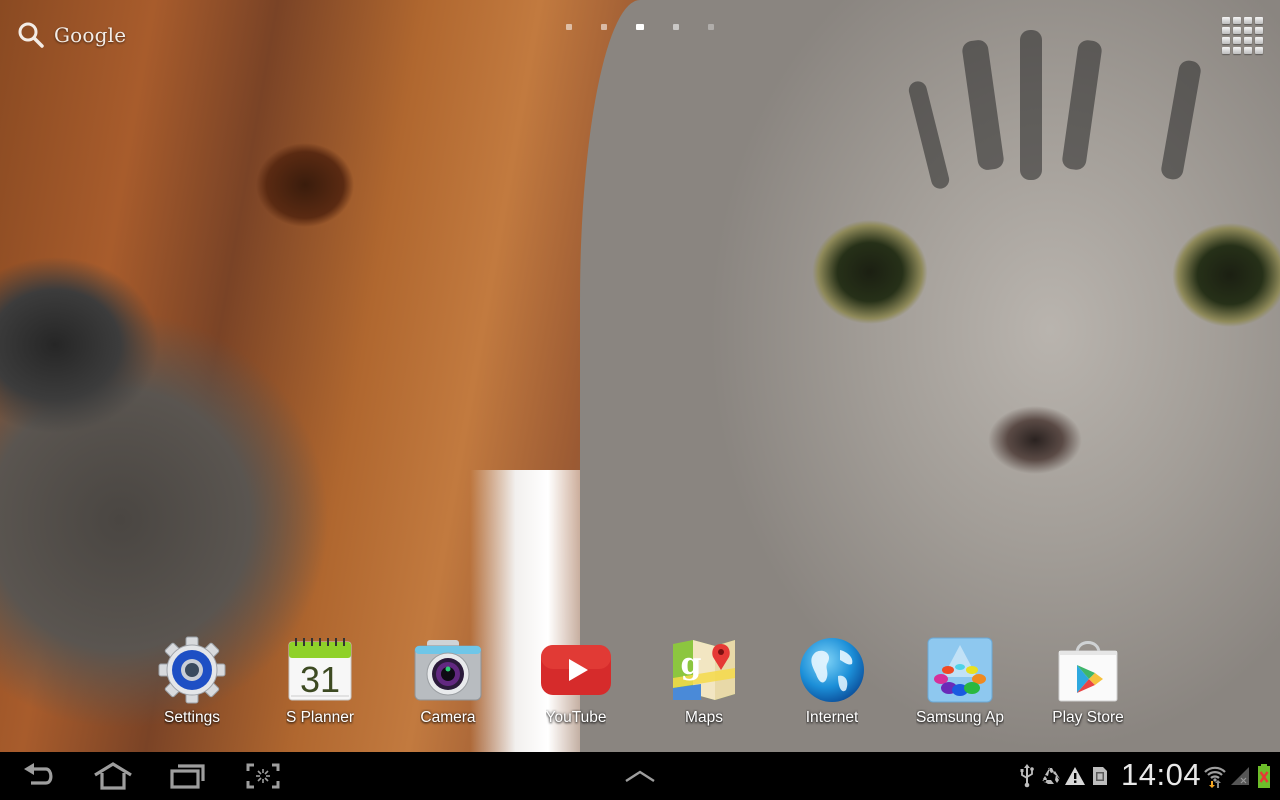  Describe the element at coordinates (448, 670) in the screenshot. I see `camera-icon` at that location.